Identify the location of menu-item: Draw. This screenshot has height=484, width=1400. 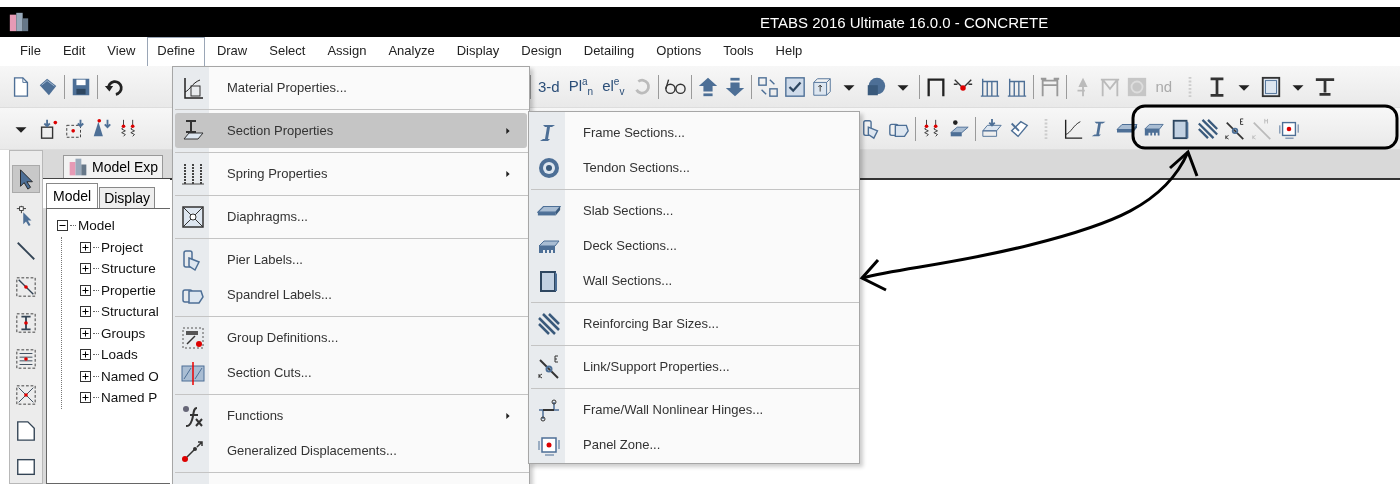
(232, 51).